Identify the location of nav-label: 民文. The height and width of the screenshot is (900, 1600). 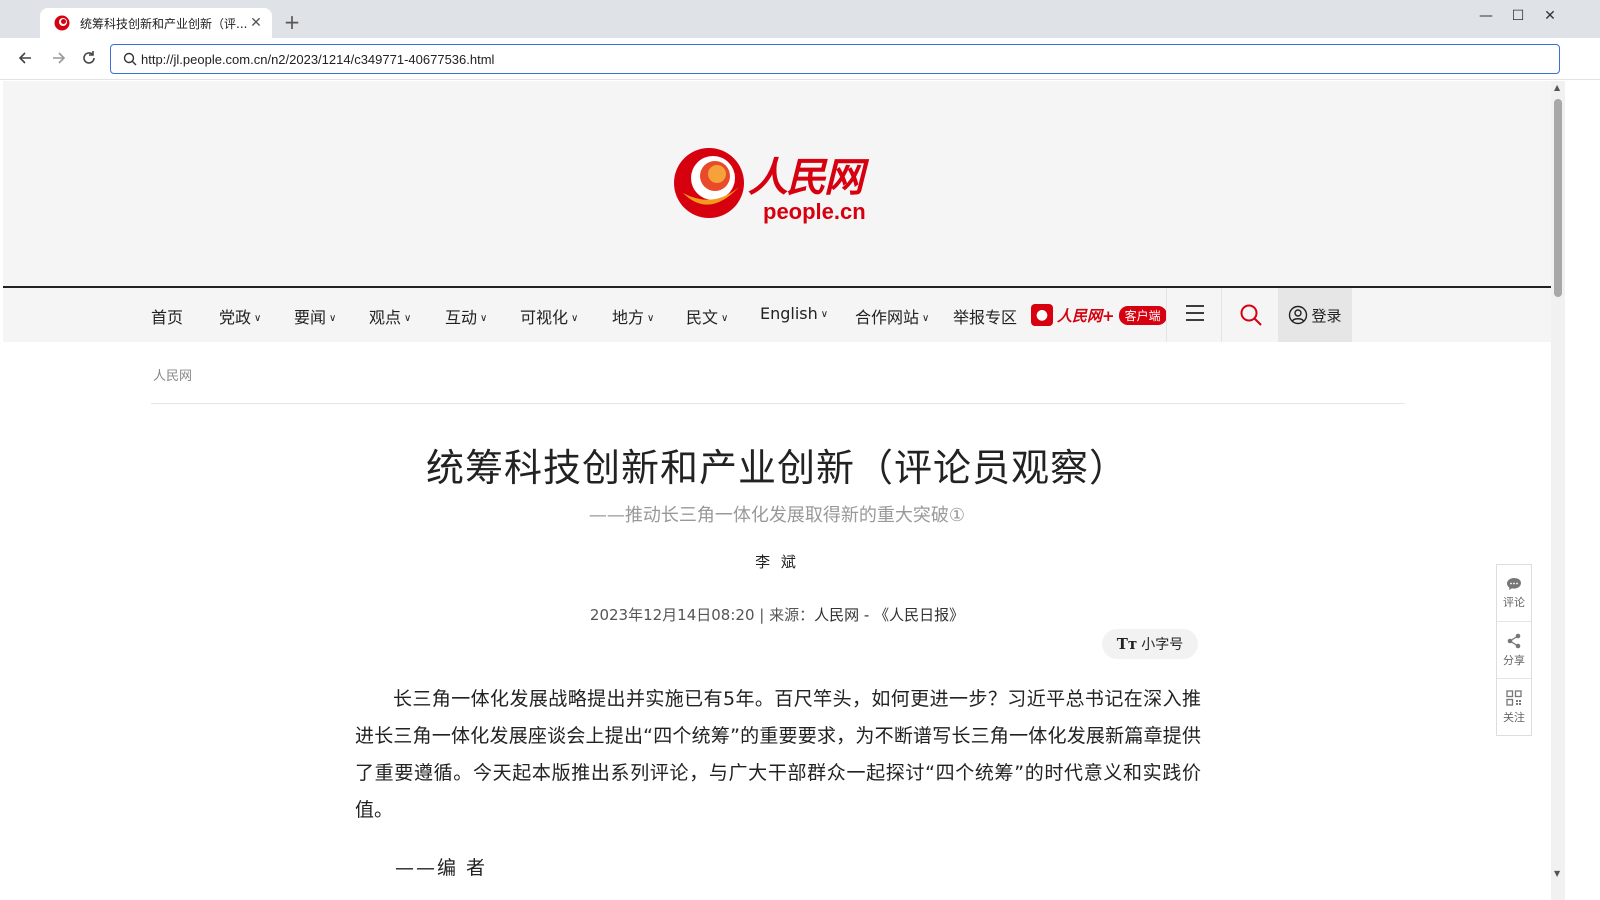
(702, 317).